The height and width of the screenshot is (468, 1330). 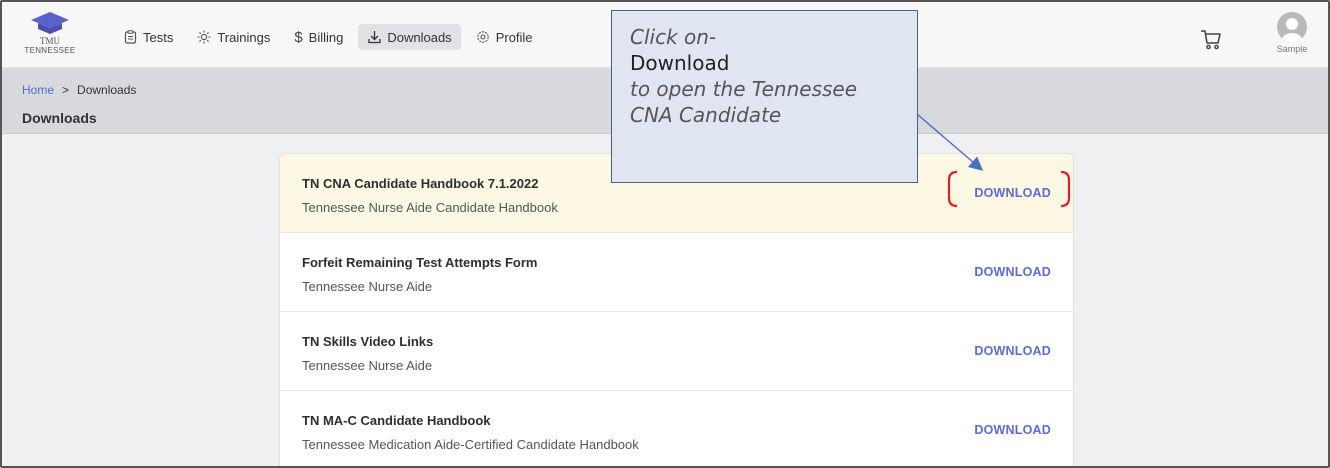 I want to click on annotation-overlay, so click(x=993, y=160).